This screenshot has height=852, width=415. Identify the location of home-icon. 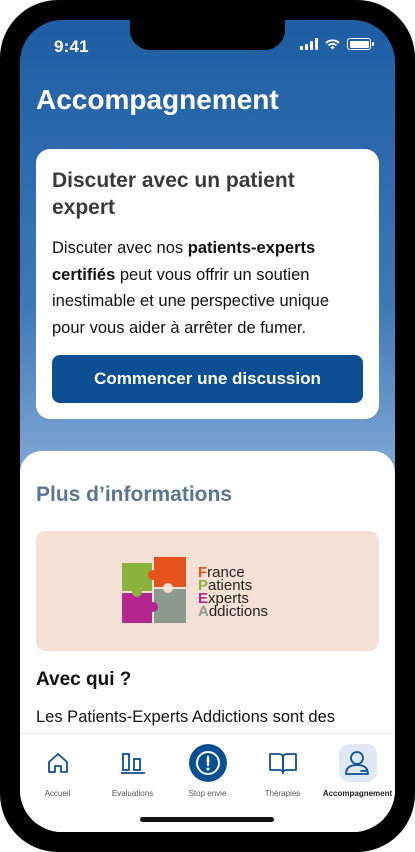
(58, 763).